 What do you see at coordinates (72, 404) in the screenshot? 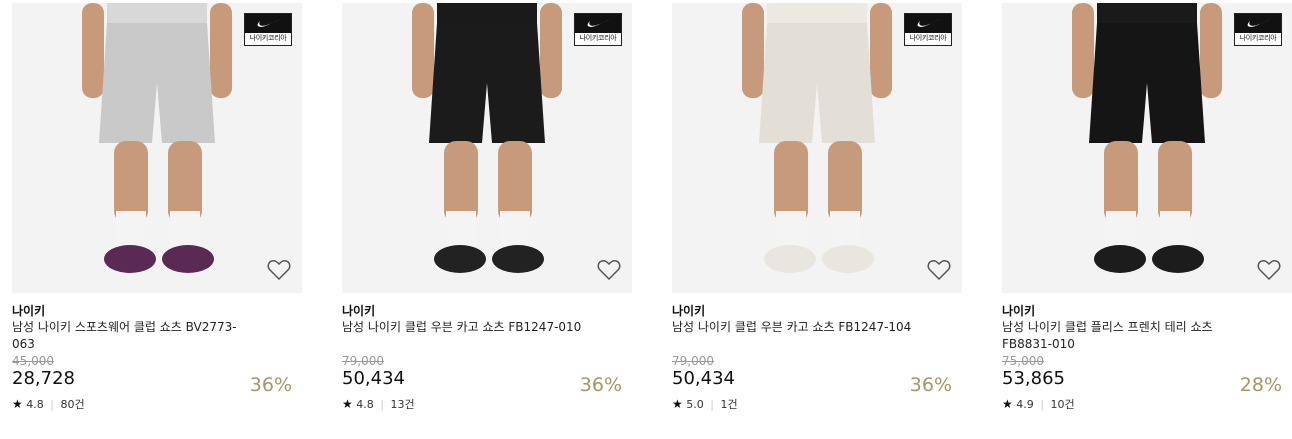
I see `review-count: 80건` at bounding box center [72, 404].